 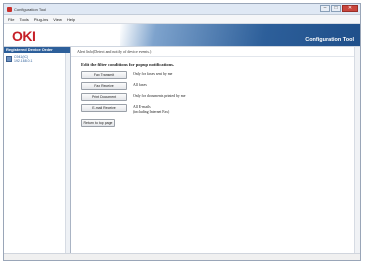 What do you see at coordinates (98, 123) in the screenshot?
I see `return-to-top-button: Return to top page` at bounding box center [98, 123].